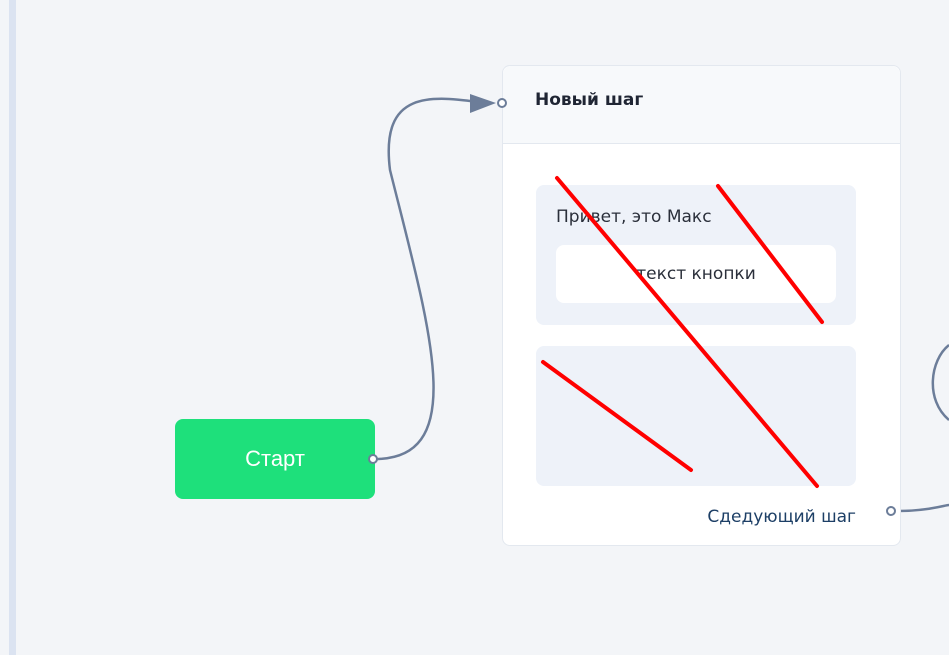 The width and height of the screenshot is (949, 655). I want to click on message-block: Привет, это Макс текст кнопки, so click(696, 255).